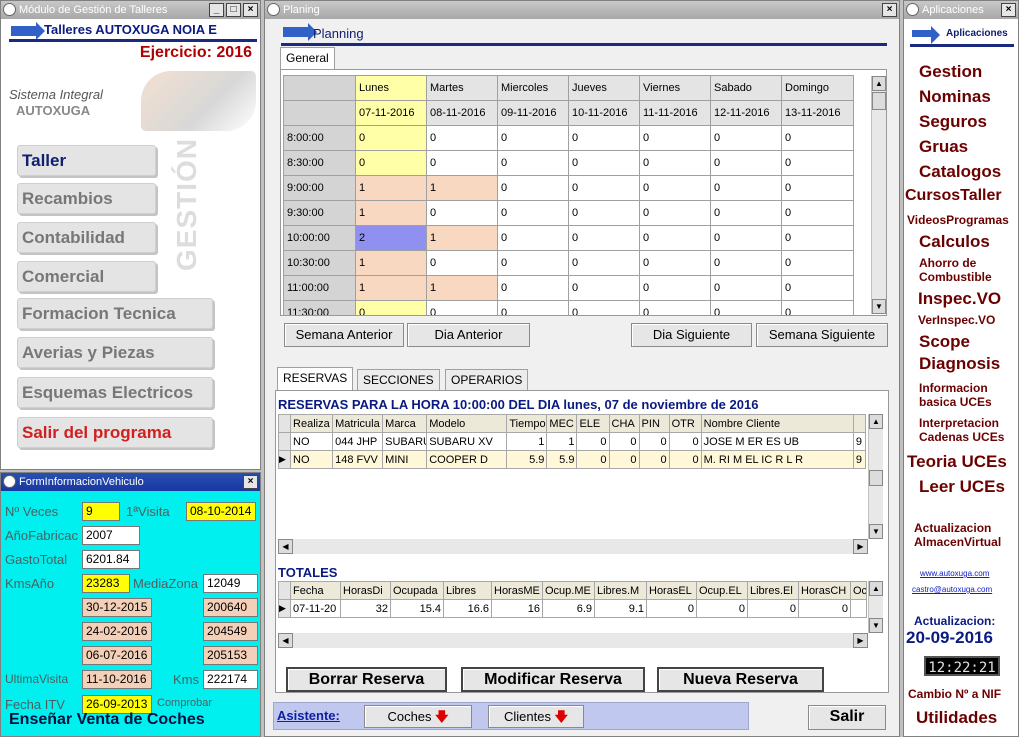 This screenshot has width=1019, height=737. What do you see at coordinates (111, 559) in the screenshot?
I see `gasto-field: 6201.84` at bounding box center [111, 559].